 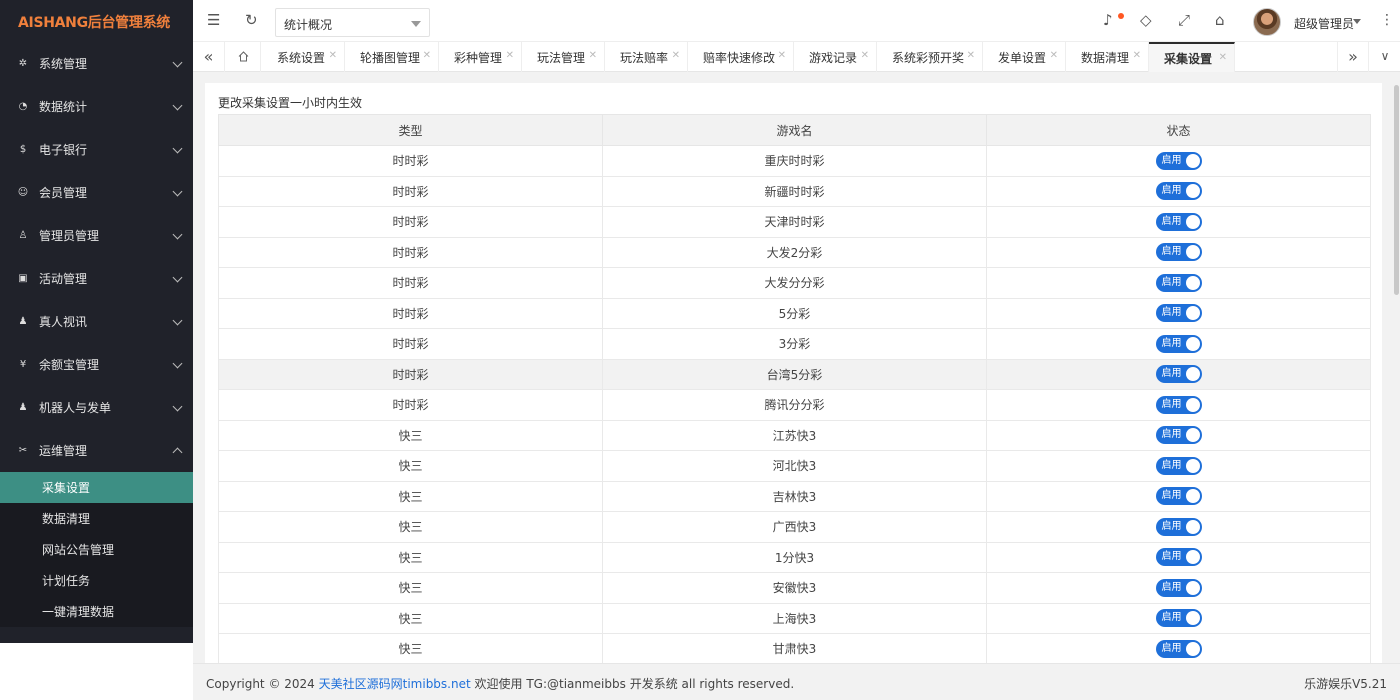 What do you see at coordinates (63, 451) in the screenshot?
I see `sidebar-item-label: 运维管理` at bounding box center [63, 451].